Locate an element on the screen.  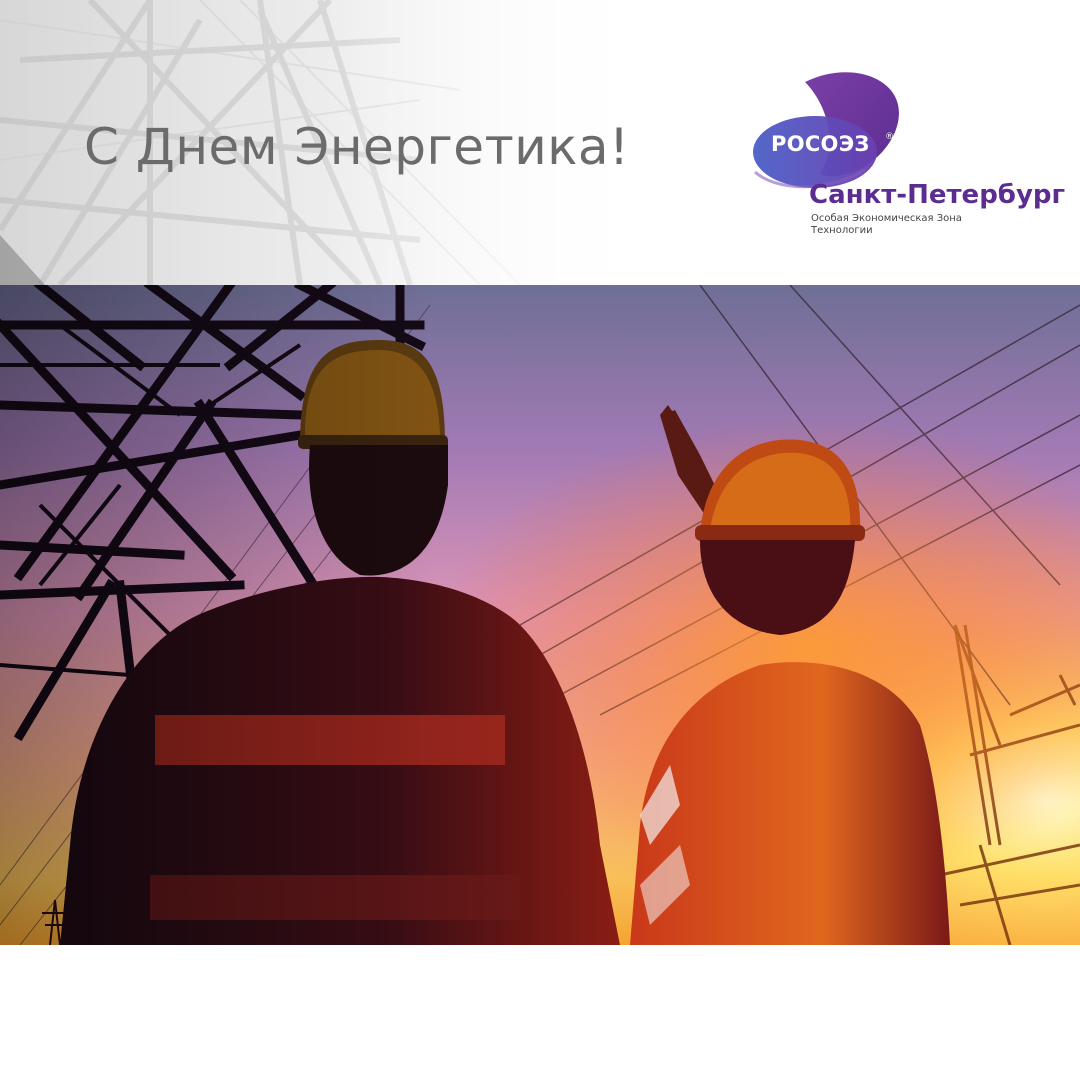
logo-subtitle-line1: Особая Экономическая Зона is located at coordinates (886, 218).